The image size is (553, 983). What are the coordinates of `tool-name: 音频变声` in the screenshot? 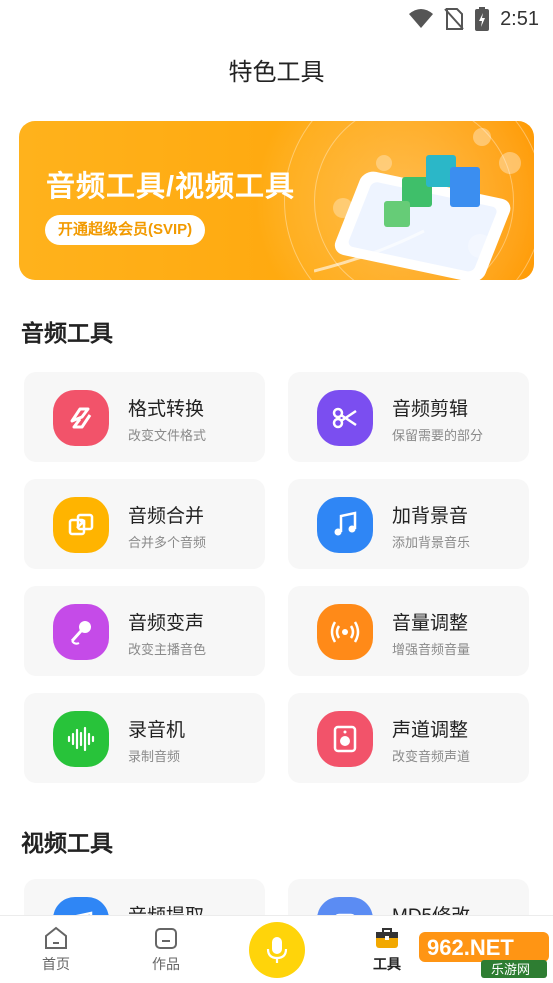 It's located at (166, 623).